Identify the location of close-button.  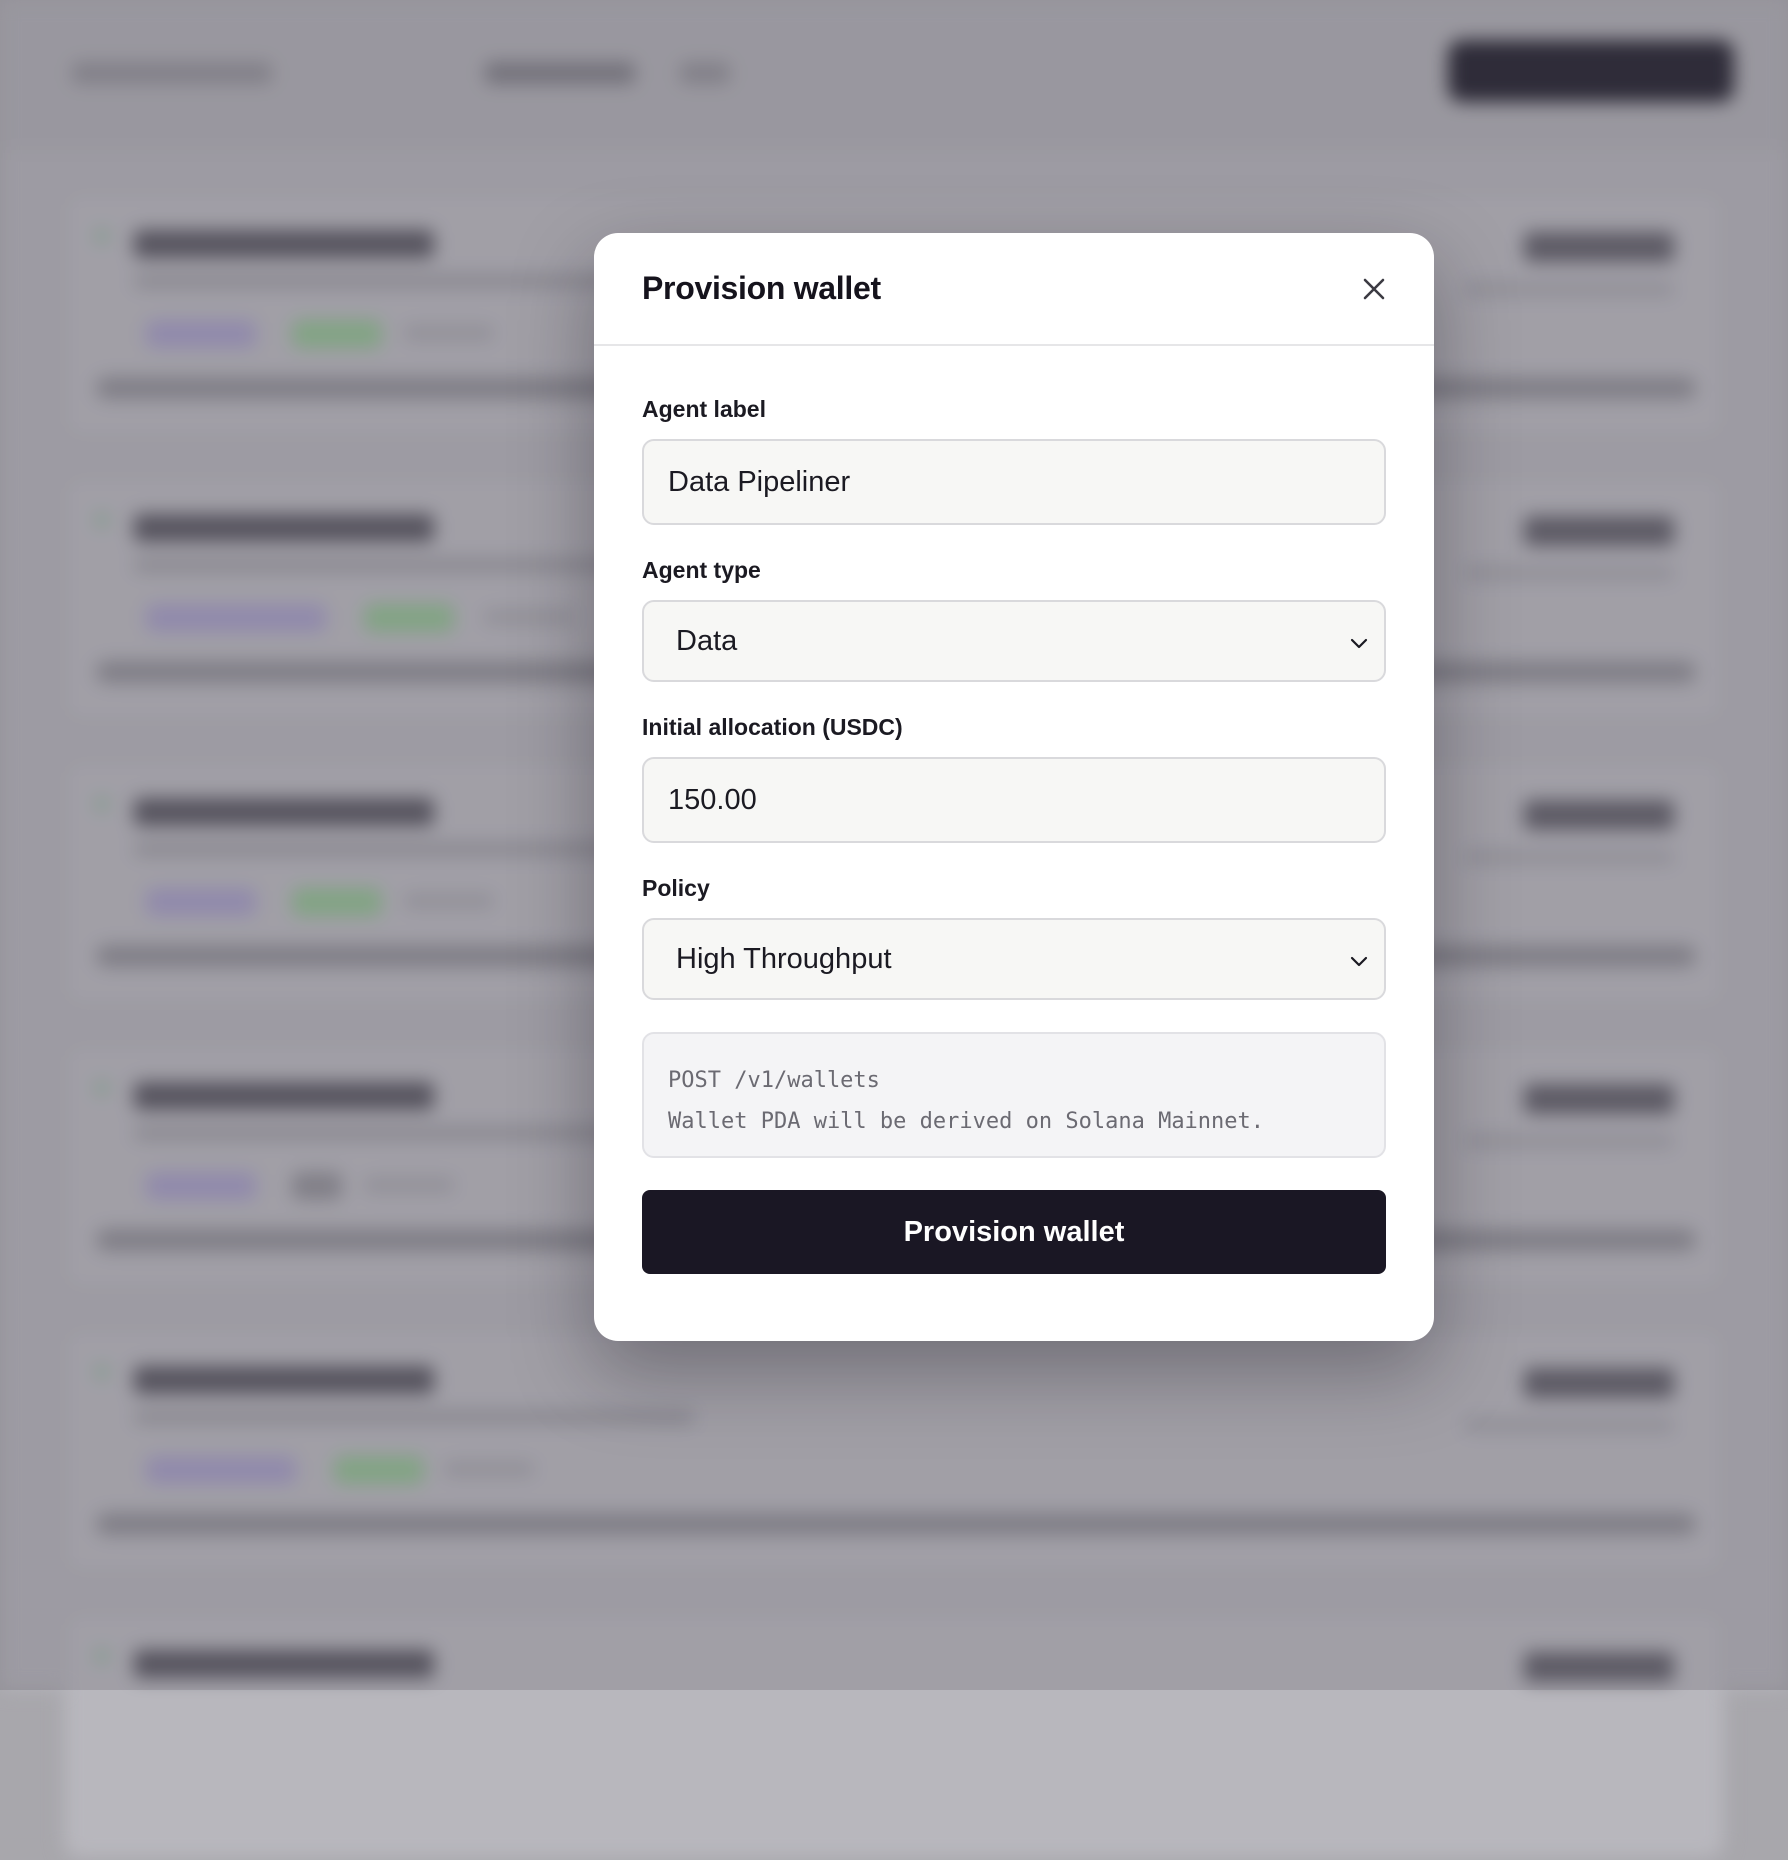
(1374, 289).